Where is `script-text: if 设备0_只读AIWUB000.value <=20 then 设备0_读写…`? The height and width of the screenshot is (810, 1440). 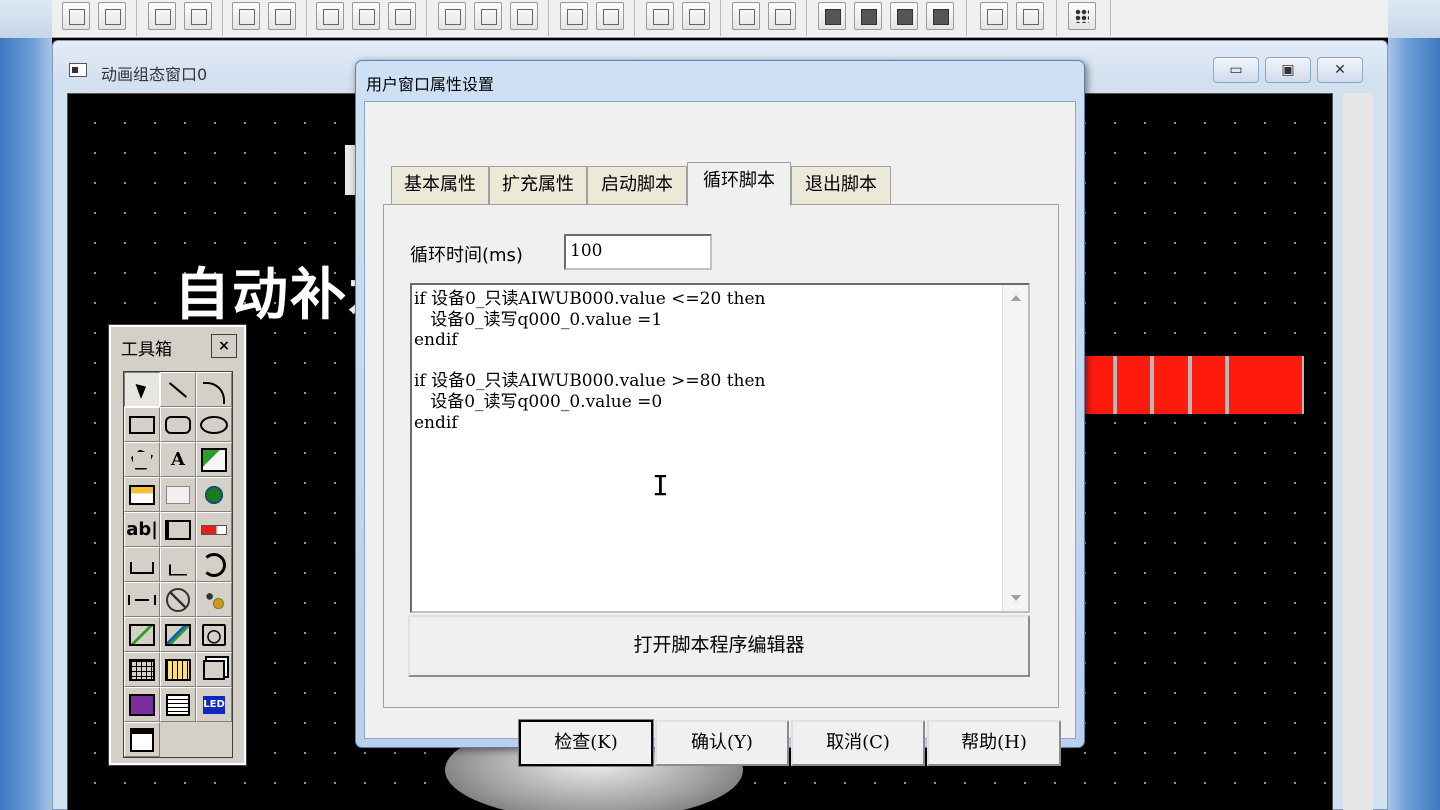
script-text: if 设备0_只读AIWUB000.value <=20 then 设备0_读写… is located at coordinates (706, 361).